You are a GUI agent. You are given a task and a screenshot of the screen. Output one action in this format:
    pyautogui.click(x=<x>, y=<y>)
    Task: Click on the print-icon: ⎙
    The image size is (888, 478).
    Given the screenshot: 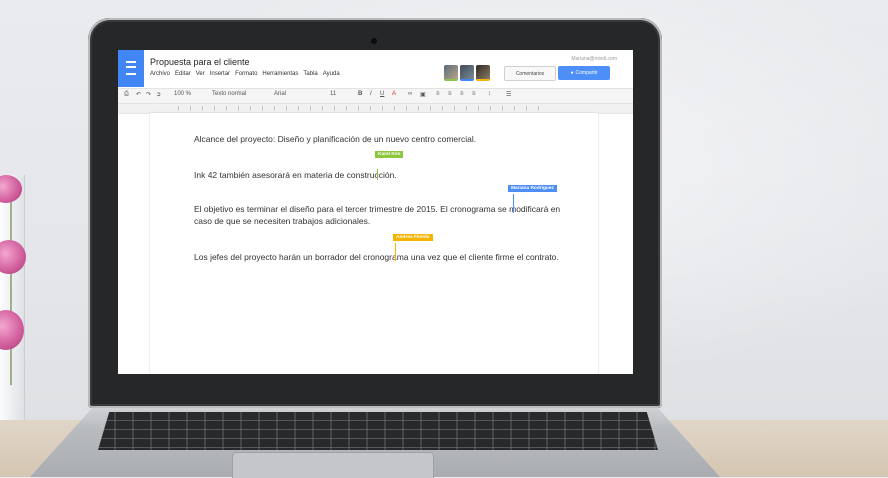 What is the action you would take?
    pyautogui.click(x=126, y=94)
    